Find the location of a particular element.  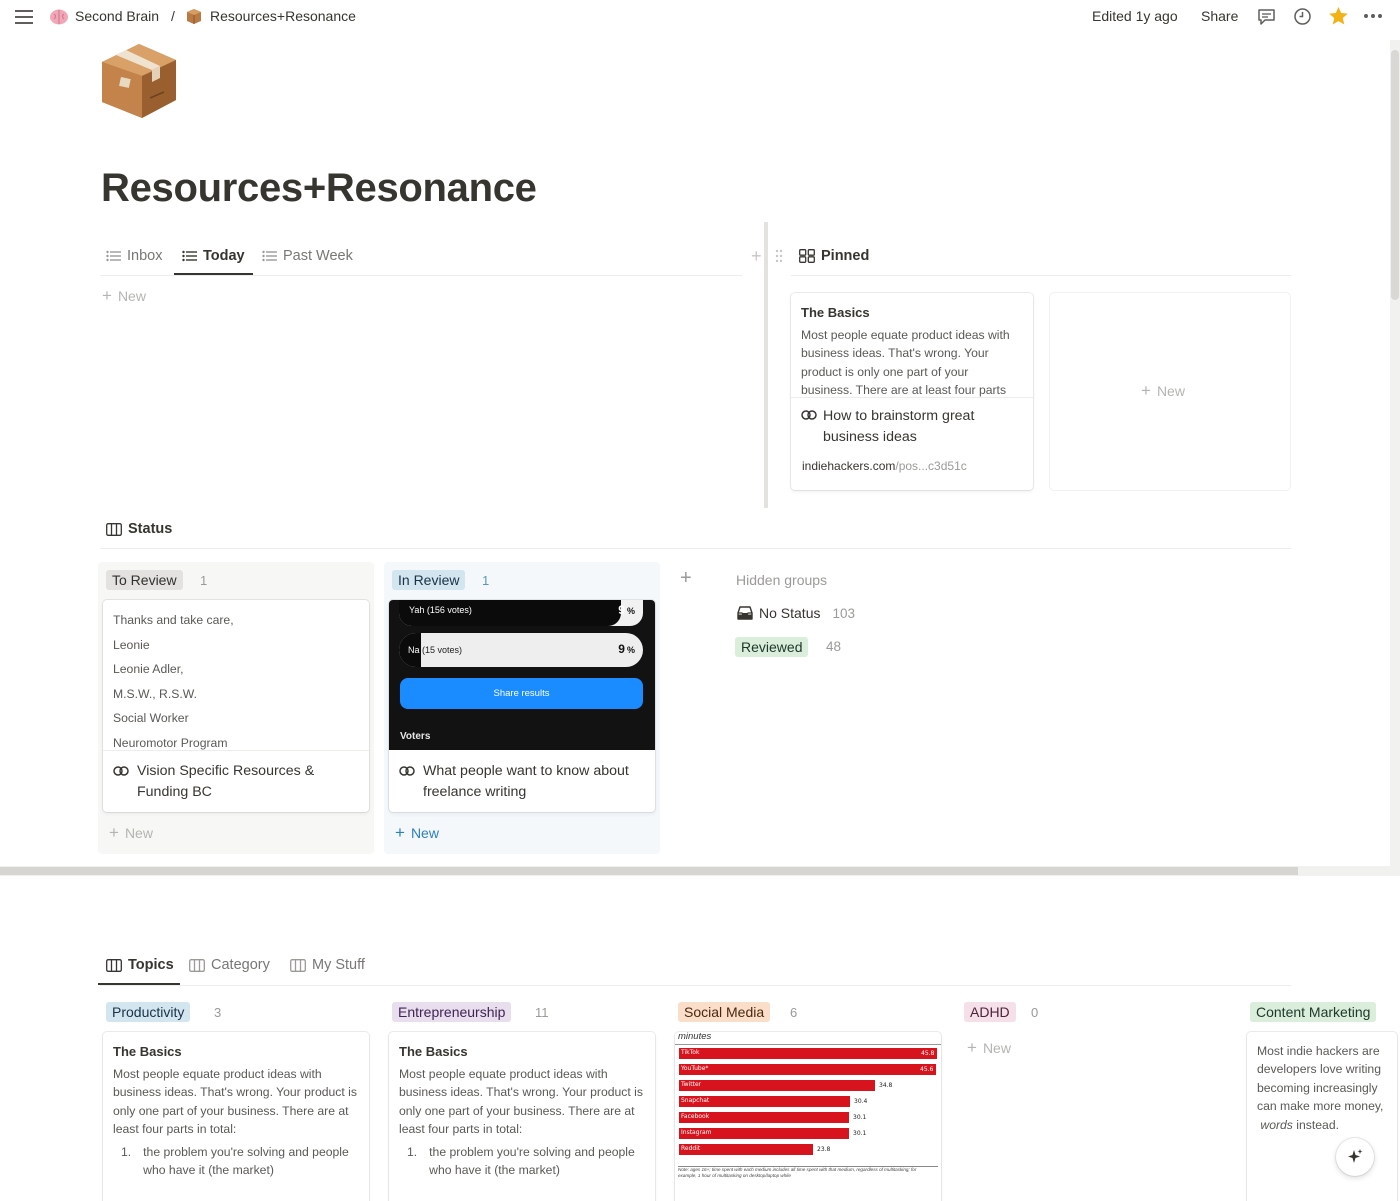

group-adhd-pill: ADHD is located at coordinates (990, 1012).